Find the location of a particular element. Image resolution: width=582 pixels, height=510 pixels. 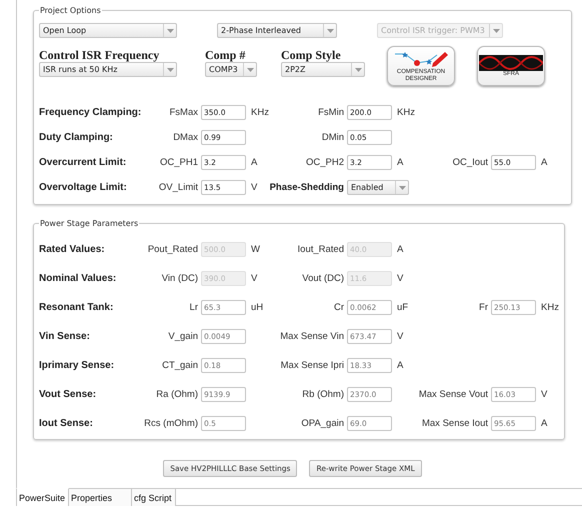

waveform-icon is located at coordinates (511, 62).